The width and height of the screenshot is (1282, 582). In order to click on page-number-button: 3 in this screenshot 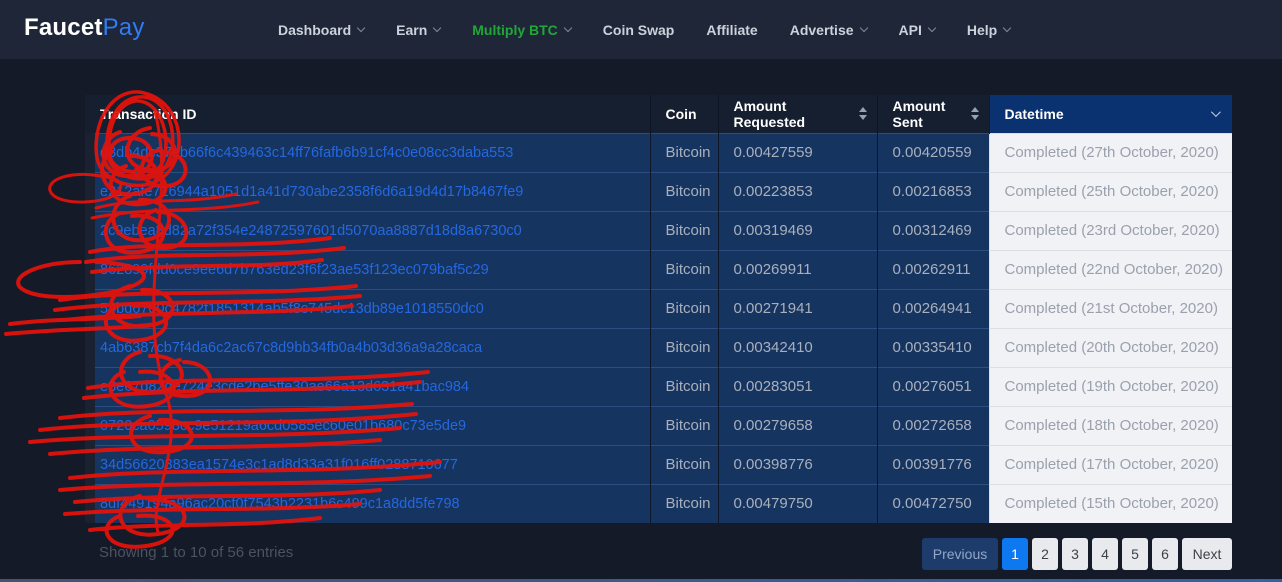, I will do `click(1075, 554)`.